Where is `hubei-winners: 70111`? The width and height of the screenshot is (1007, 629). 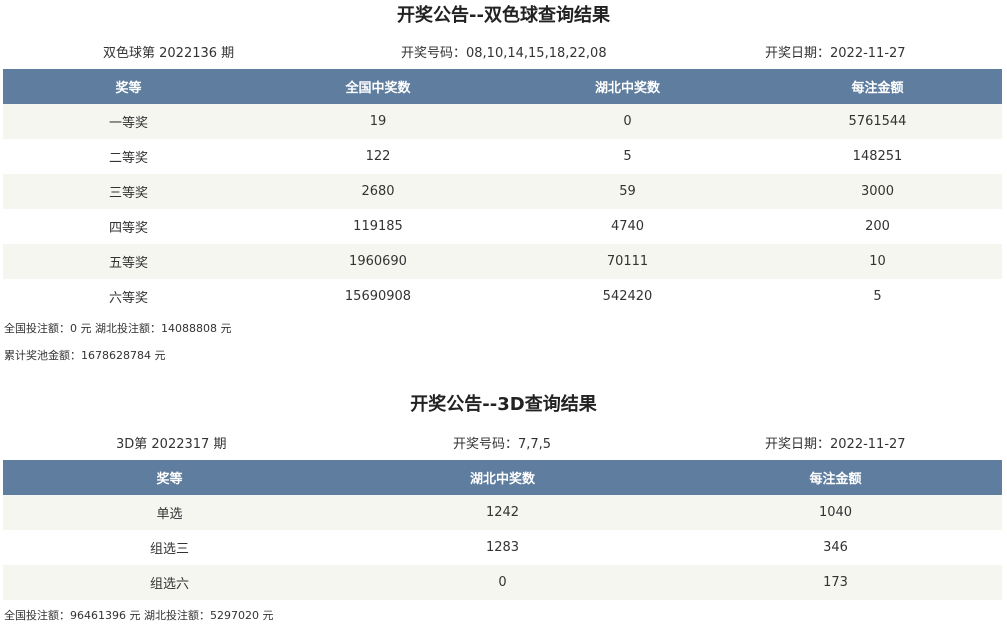 hubei-winners: 70111 is located at coordinates (627, 261).